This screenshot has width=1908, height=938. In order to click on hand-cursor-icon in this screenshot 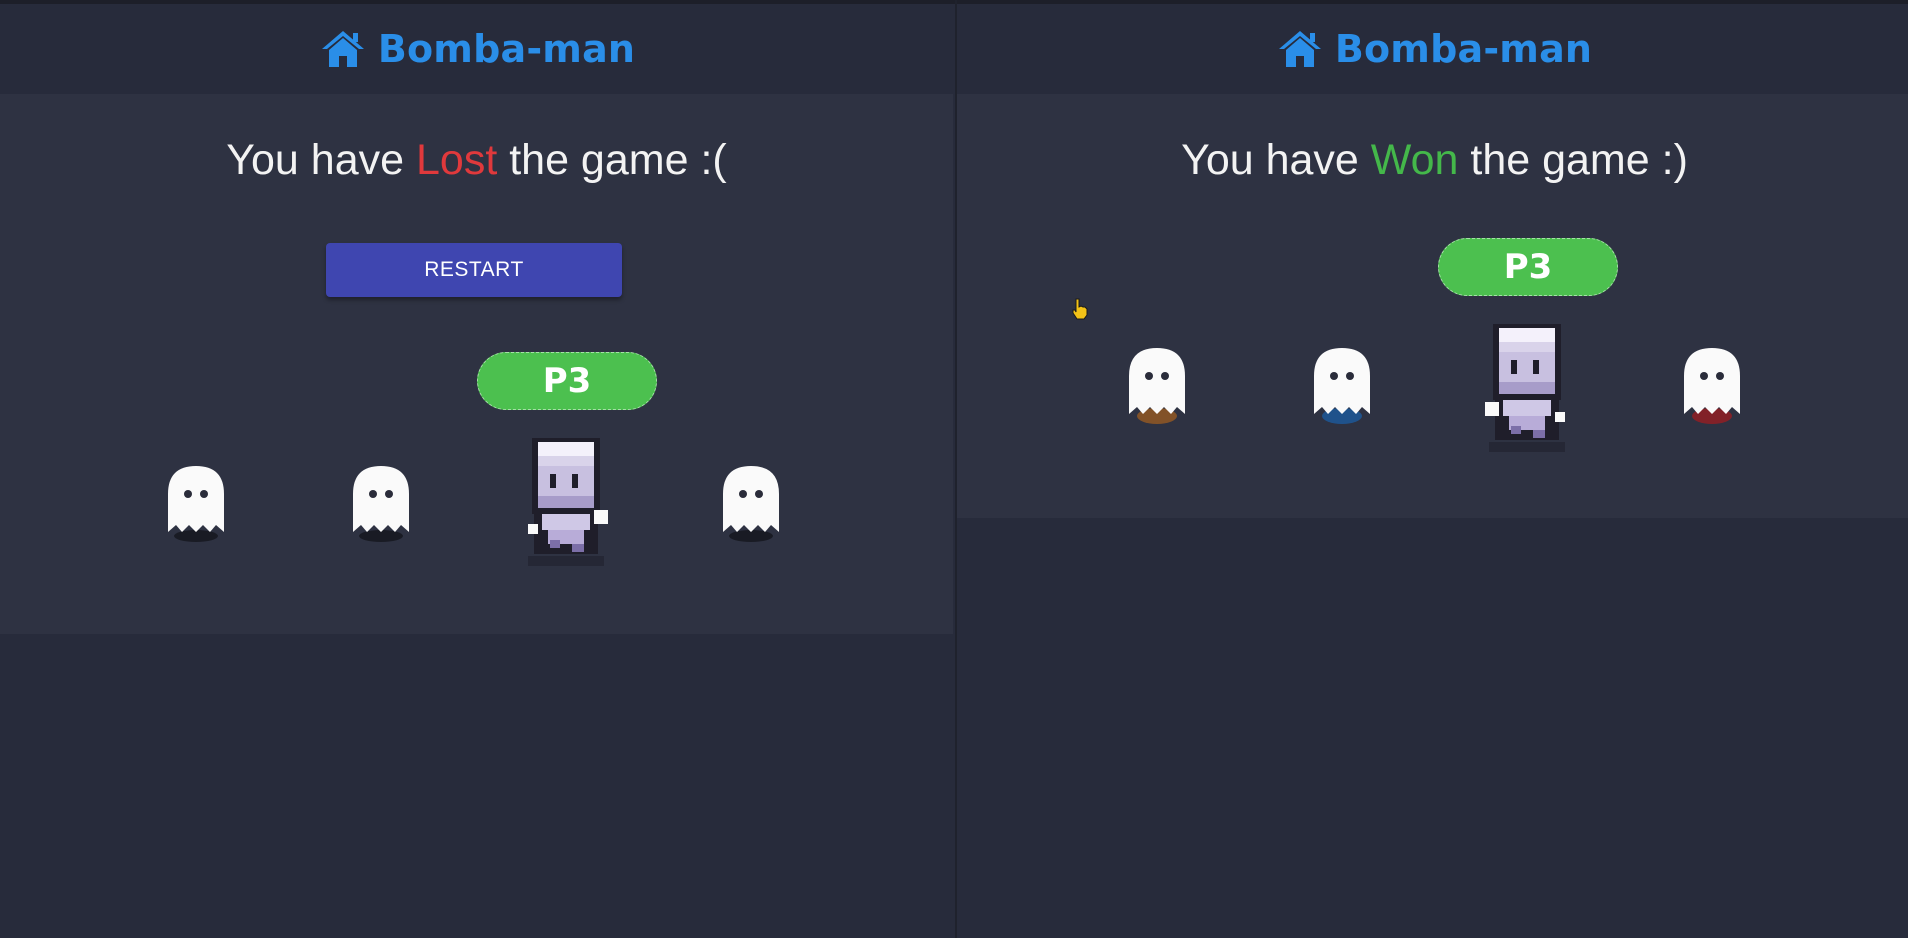, I will do `click(1080, 309)`.